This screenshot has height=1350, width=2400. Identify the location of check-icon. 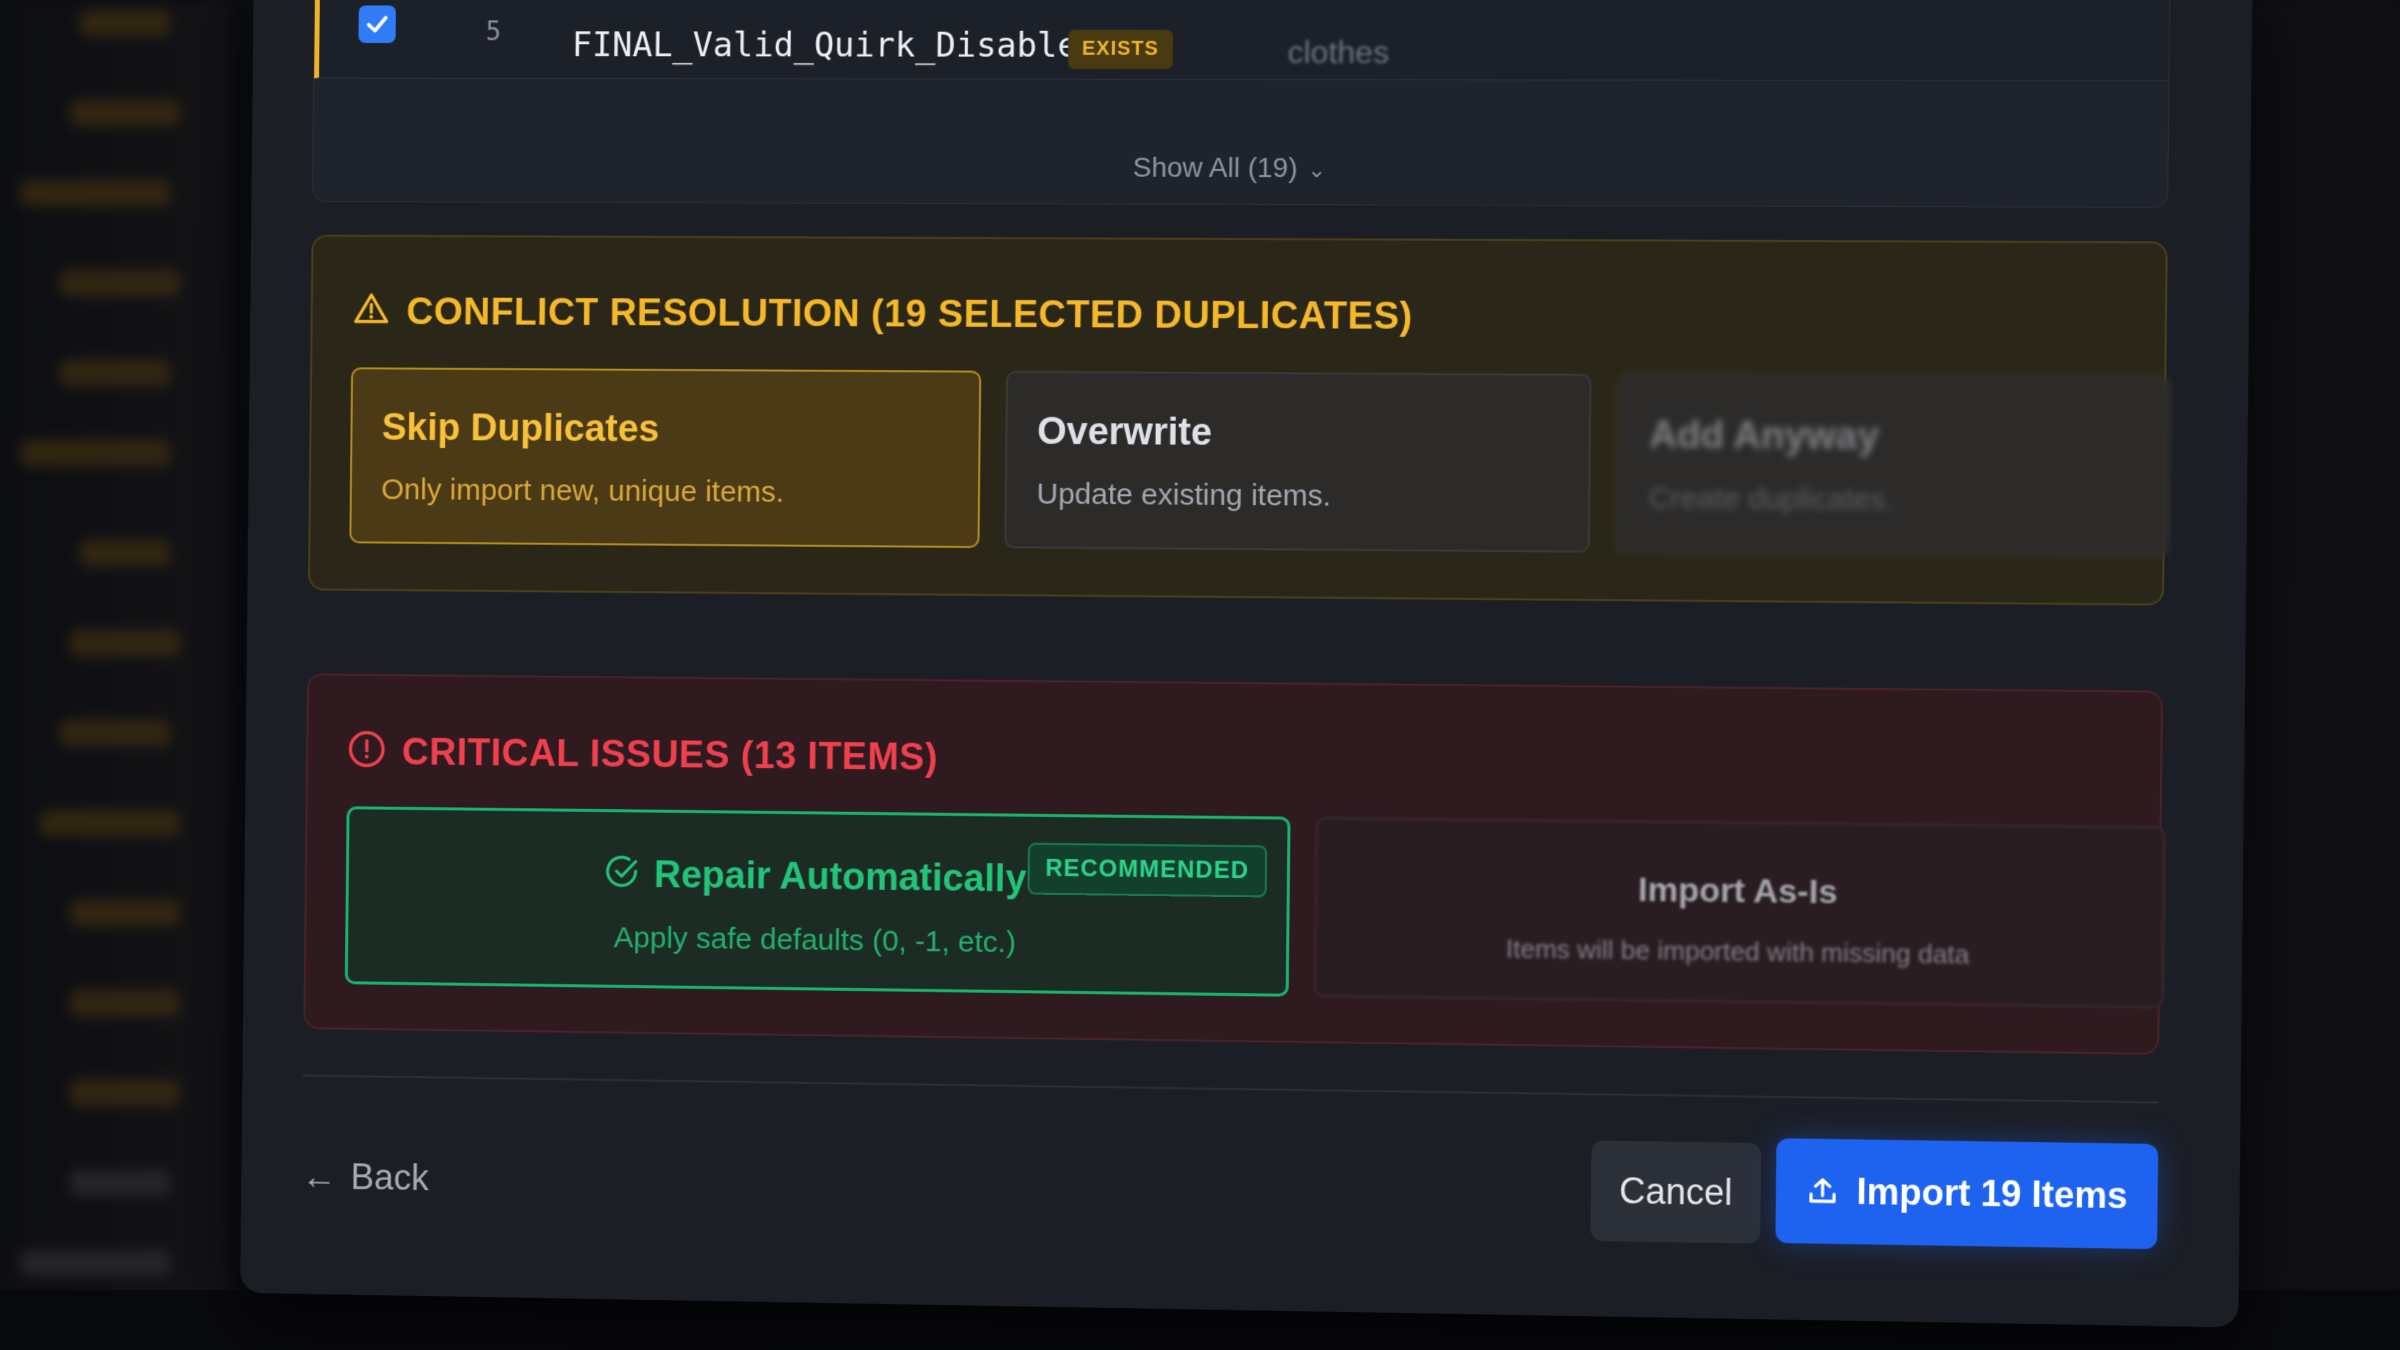
(377, 24).